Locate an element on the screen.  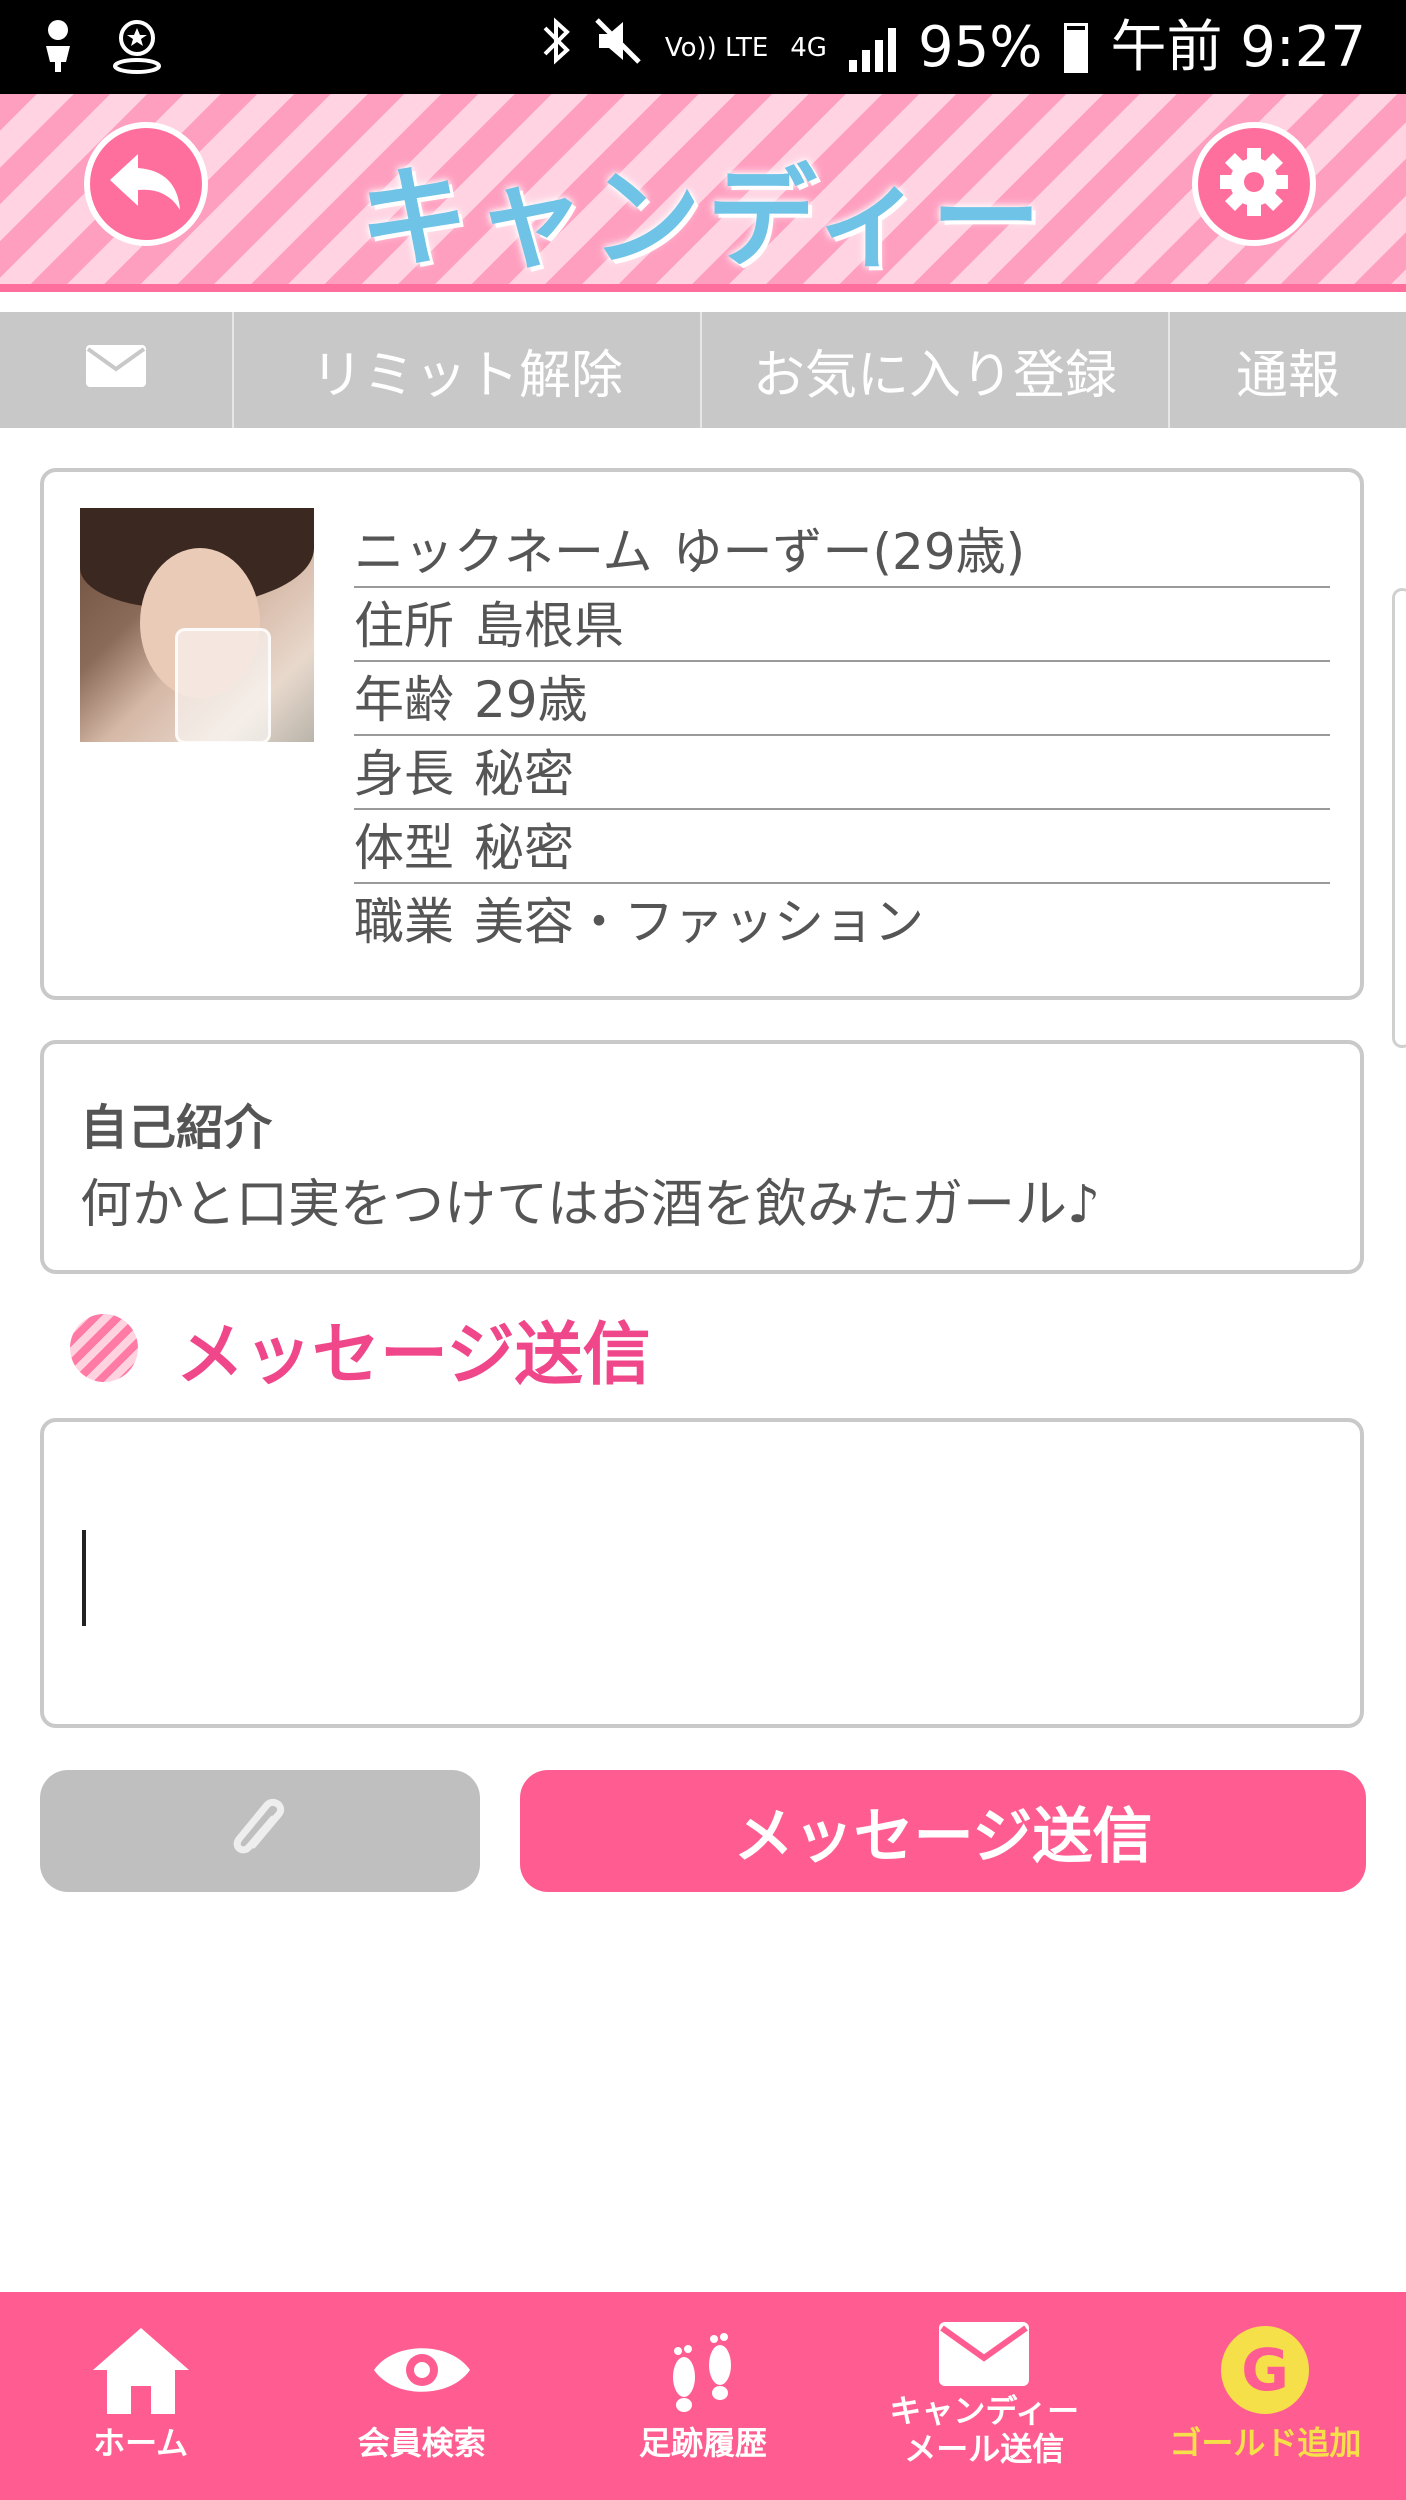
text-caret is located at coordinates (84, 1578).